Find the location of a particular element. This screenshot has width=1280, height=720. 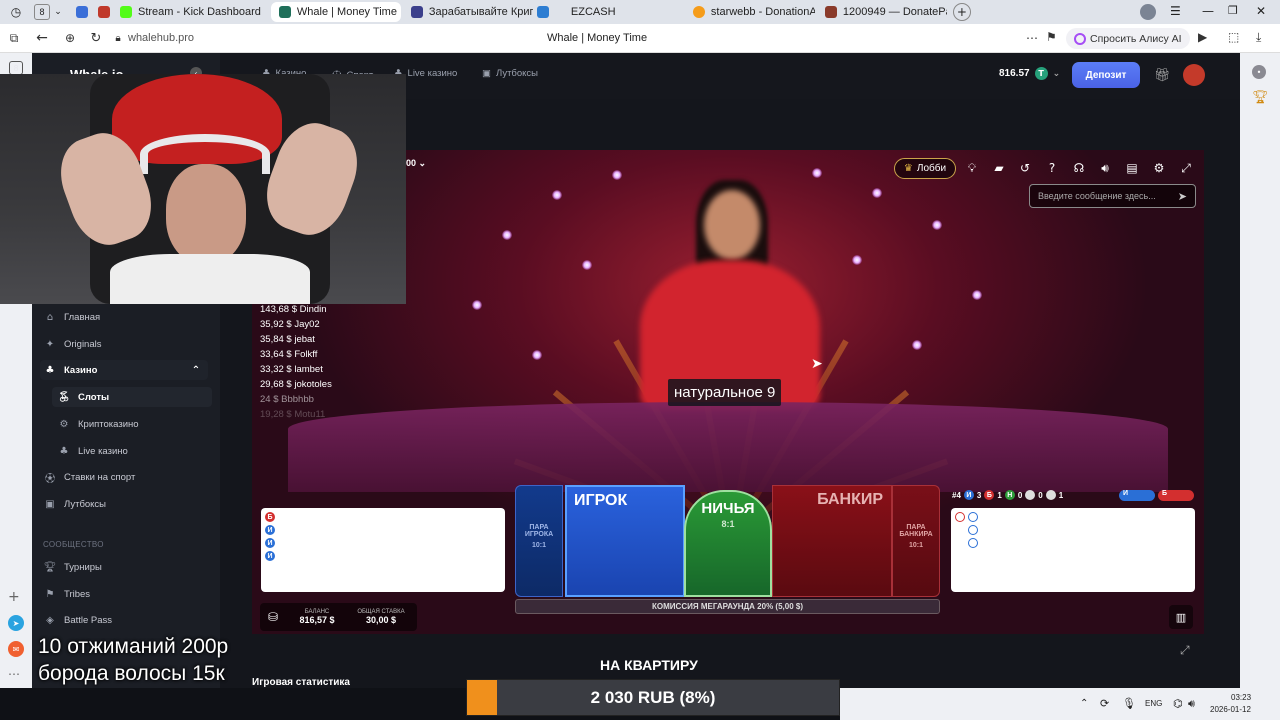

profile-avatar is located at coordinates (1148, 12).